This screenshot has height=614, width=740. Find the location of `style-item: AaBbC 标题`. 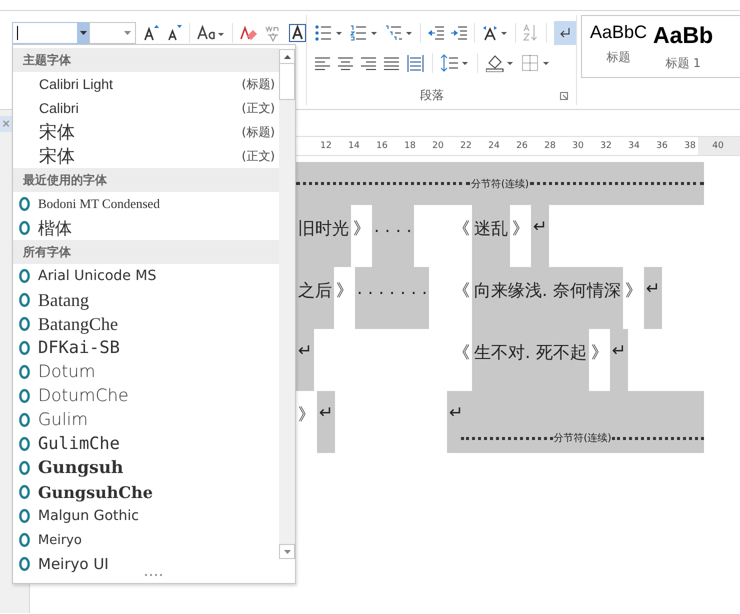

style-item: AaBbC 标题 is located at coordinates (619, 49).